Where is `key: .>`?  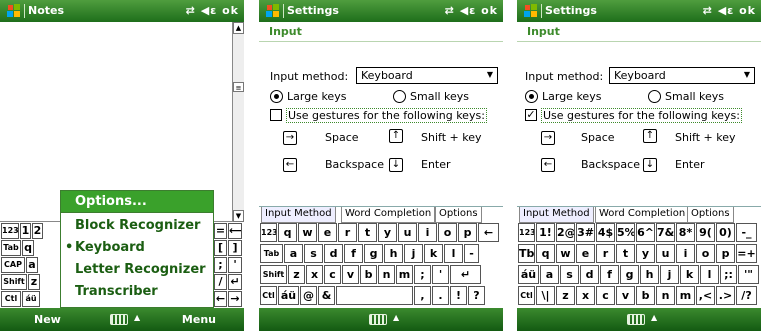 key: .> is located at coordinates (725, 295).